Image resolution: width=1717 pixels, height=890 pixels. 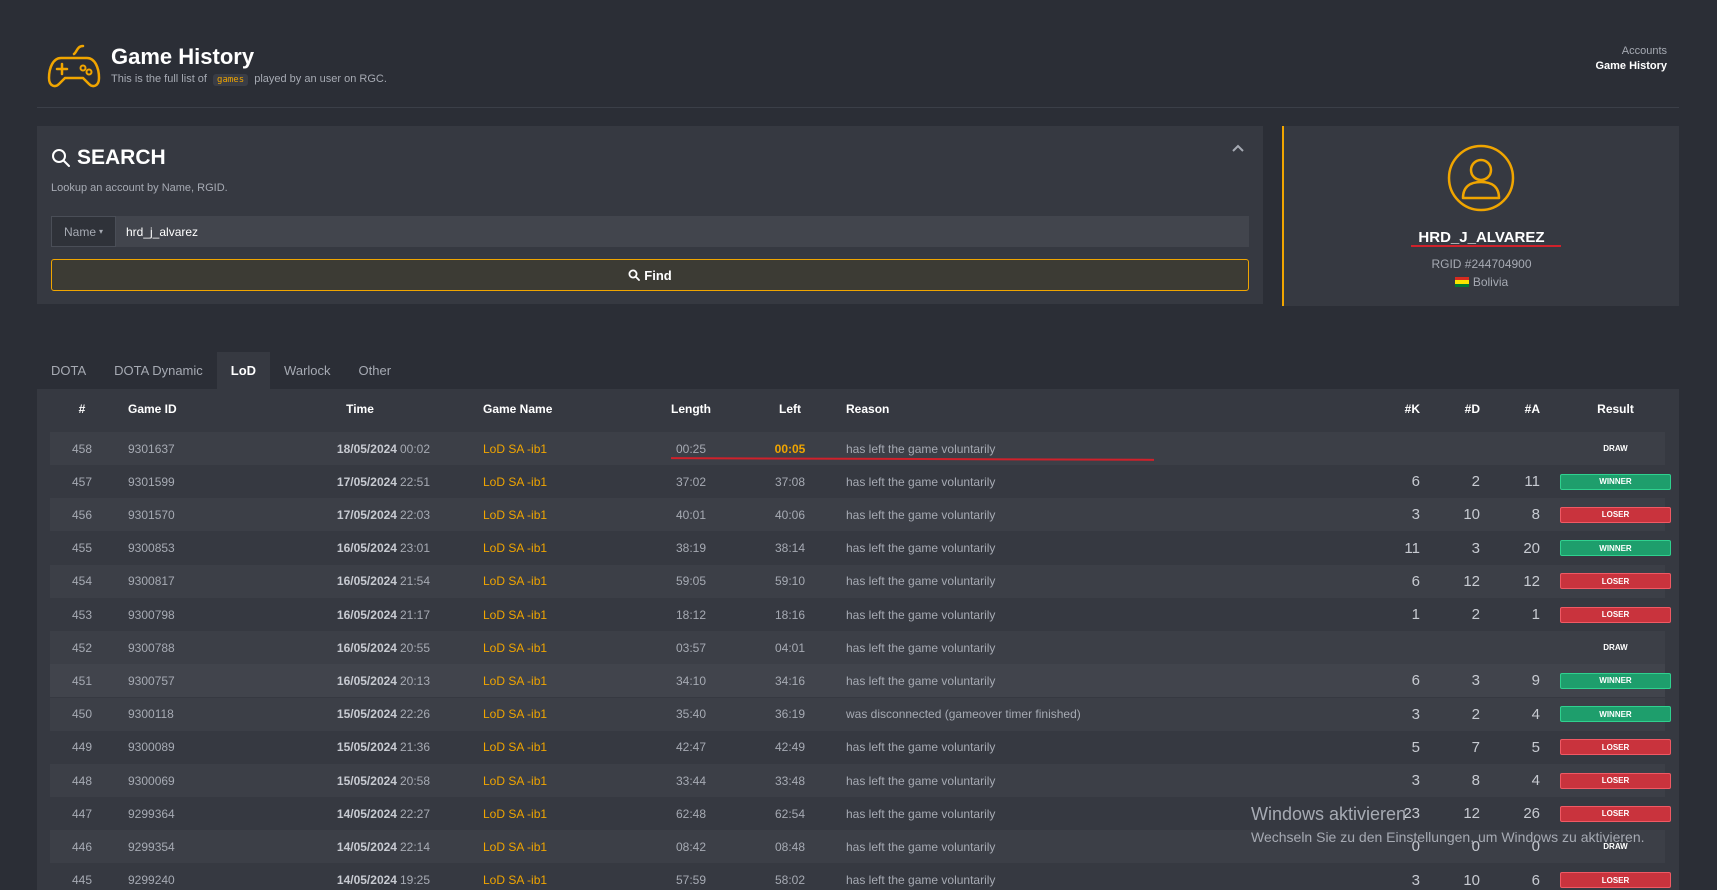 I want to click on col-result: Result, so click(x=1615, y=409).